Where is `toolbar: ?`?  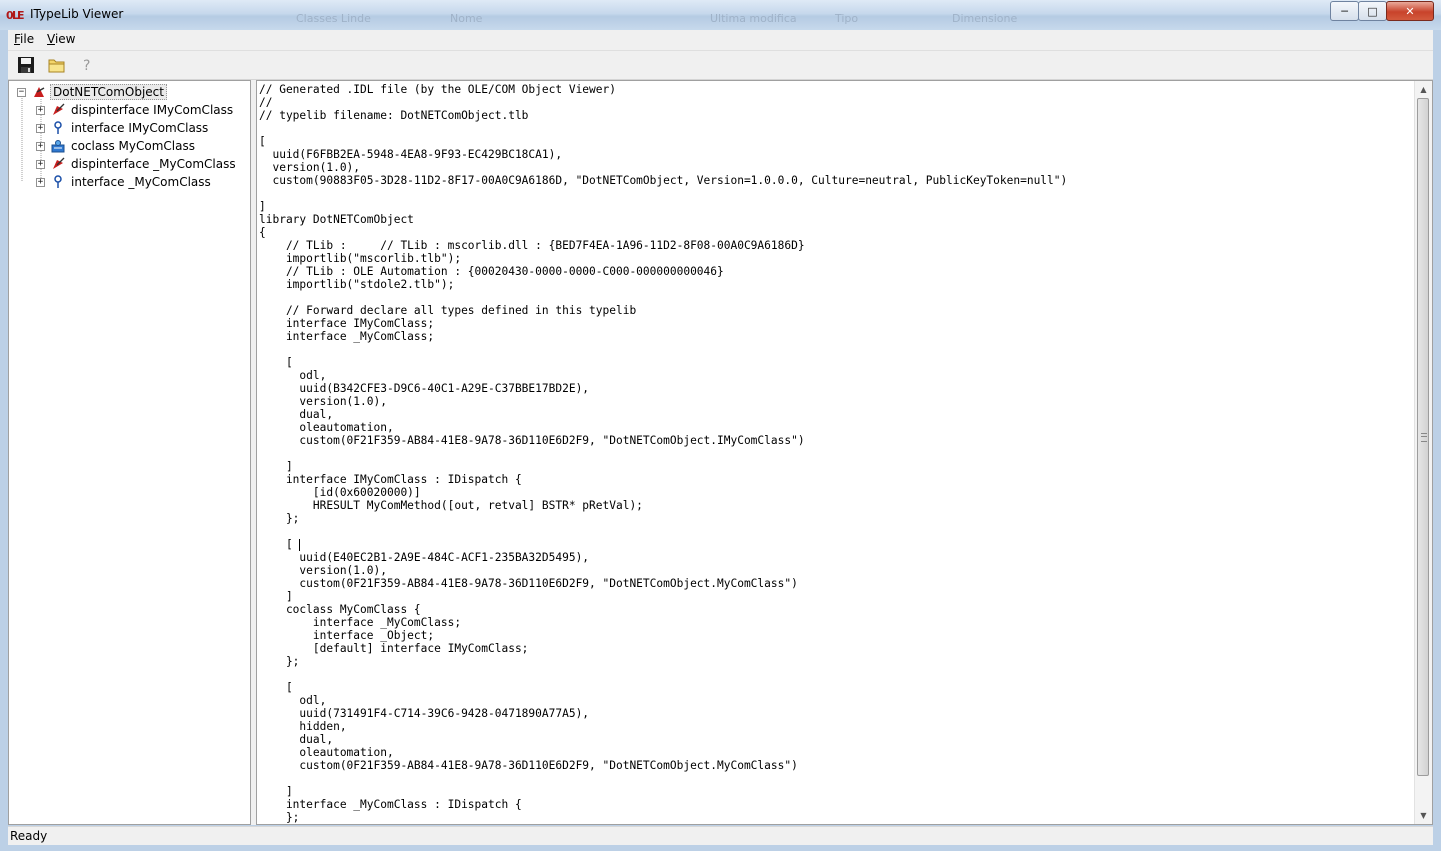 toolbar: ? is located at coordinates (720, 65).